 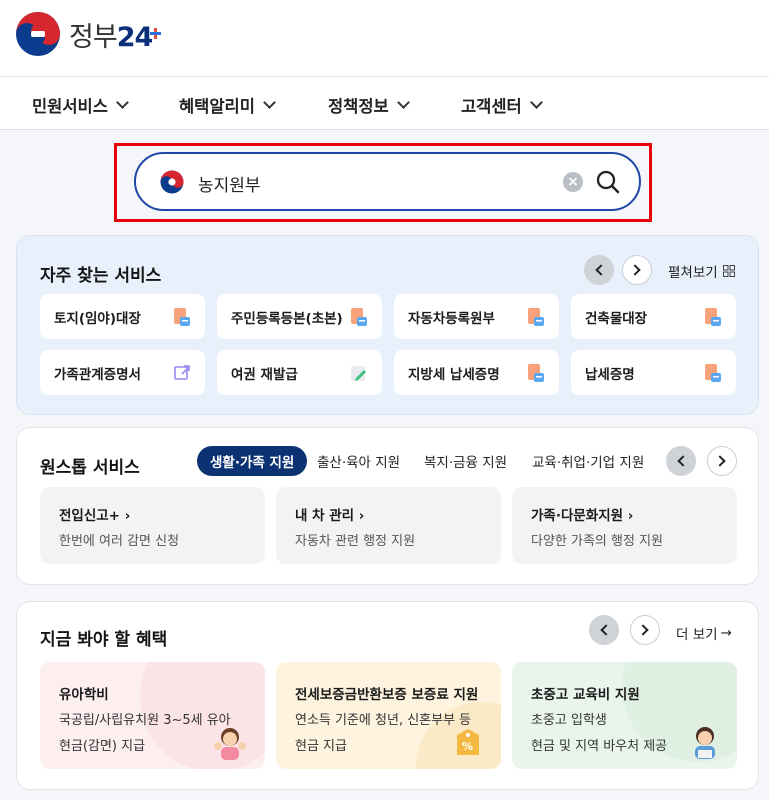 What do you see at coordinates (70, 106) in the screenshot?
I see `nav-item-label: 민원서비스` at bounding box center [70, 106].